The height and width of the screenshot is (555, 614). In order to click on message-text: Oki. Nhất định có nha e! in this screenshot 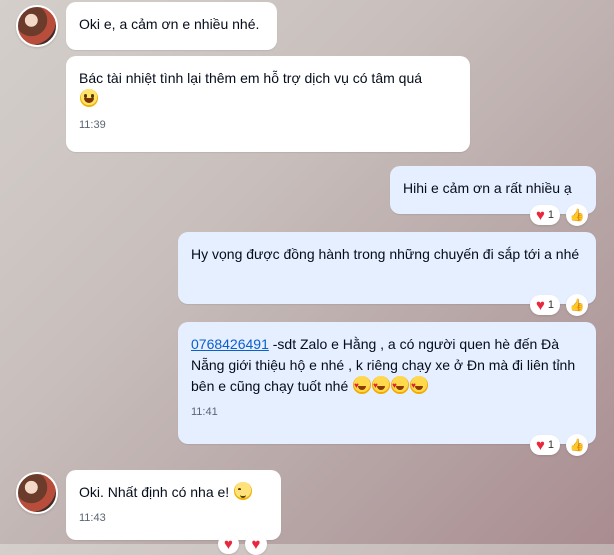, I will do `click(154, 492)`.